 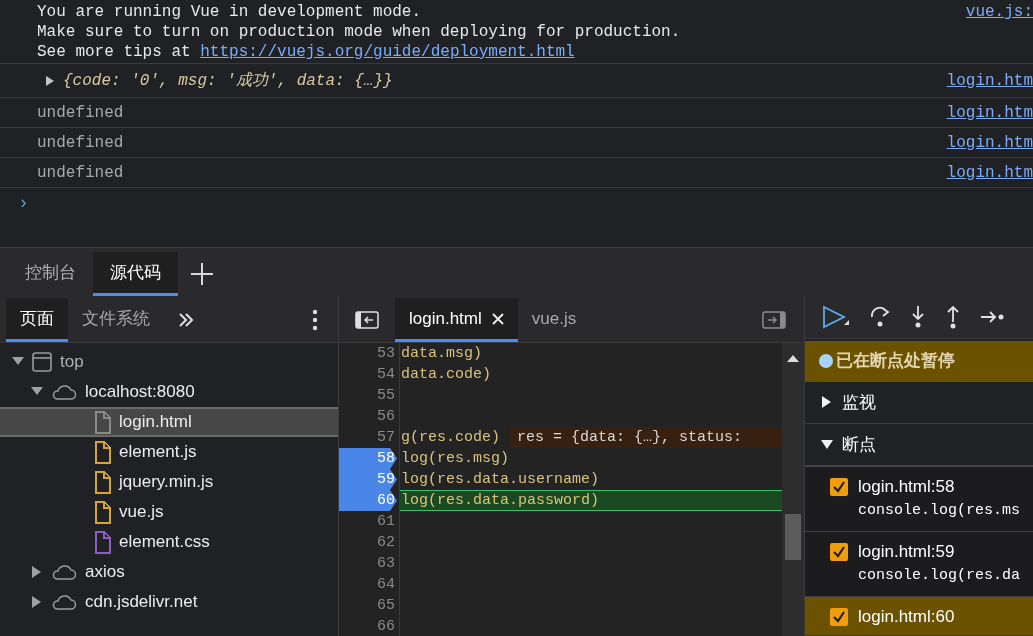 I want to click on status-dot-icon, so click(x=826, y=361).